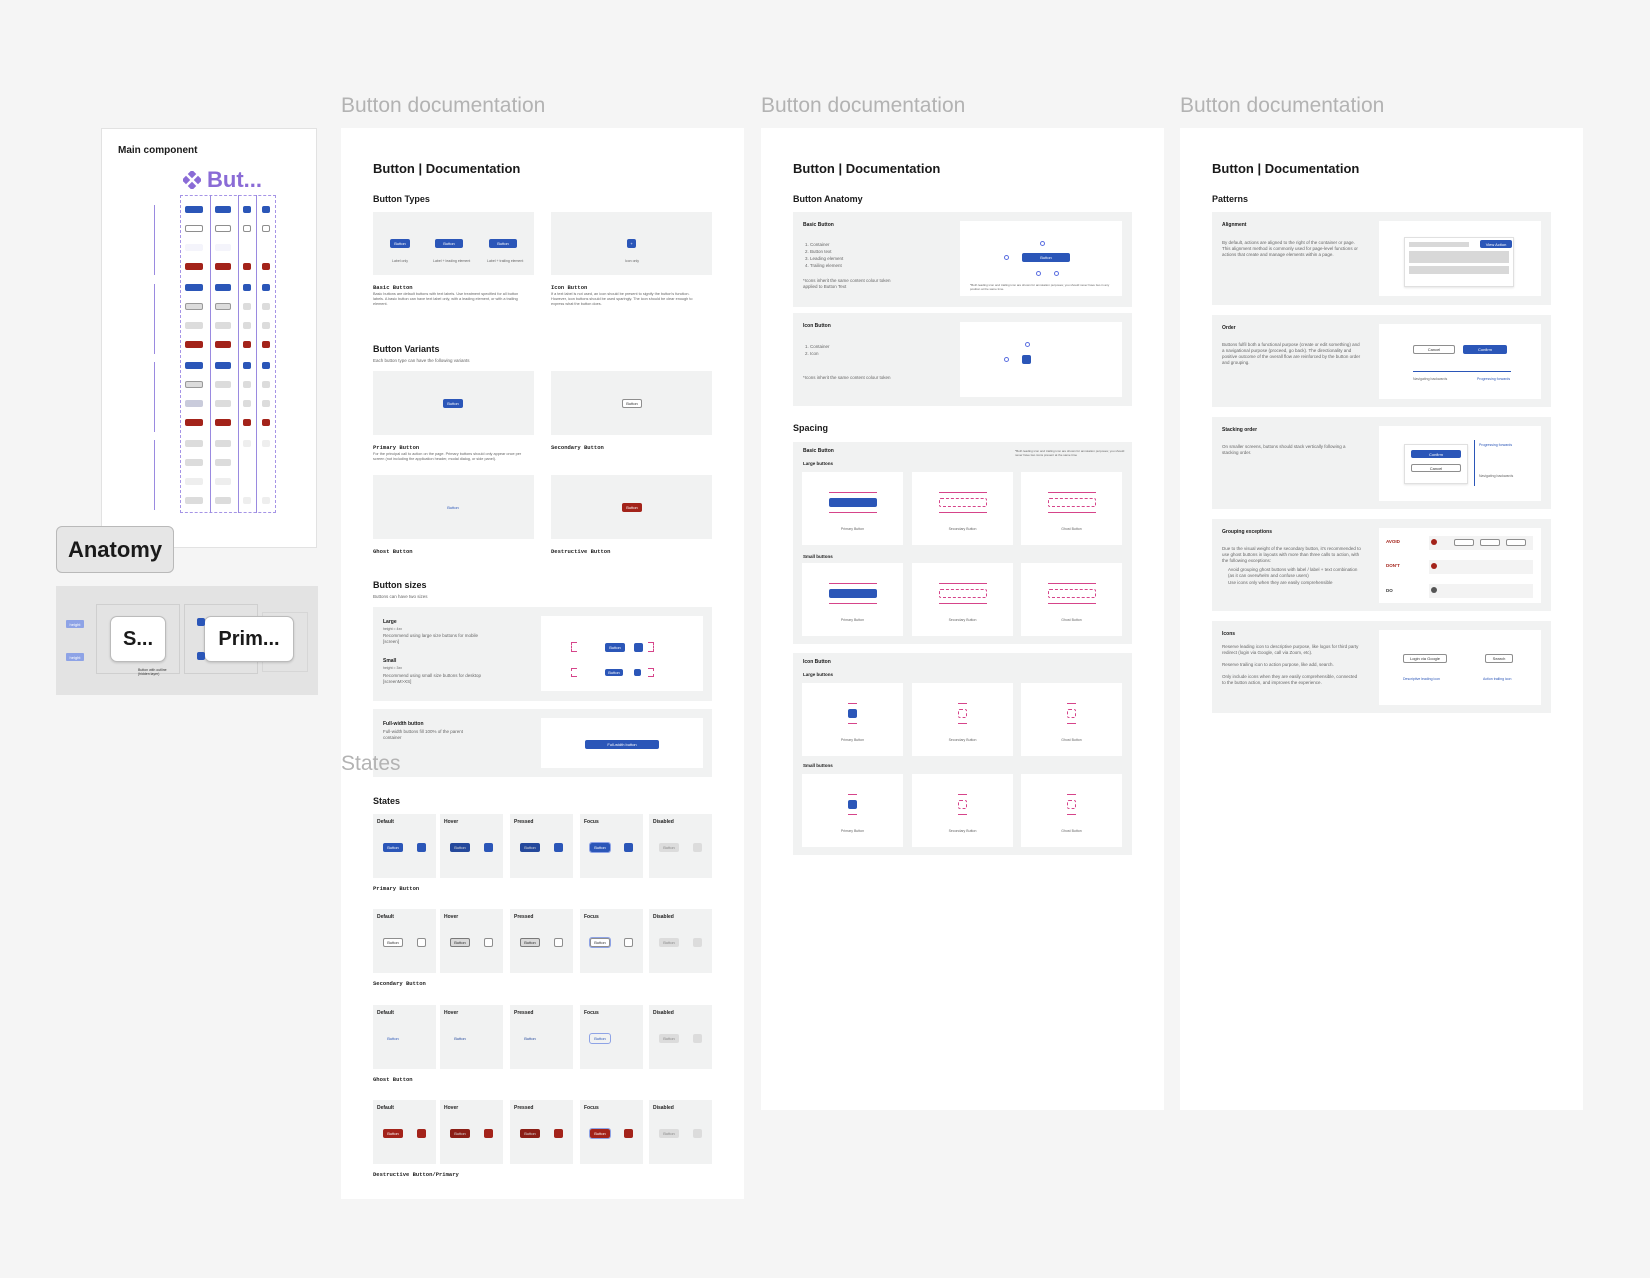 The height and width of the screenshot is (1278, 1650). What do you see at coordinates (371, 764) in the screenshot?
I see `states-frame-title: States` at bounding box center [371, 764].